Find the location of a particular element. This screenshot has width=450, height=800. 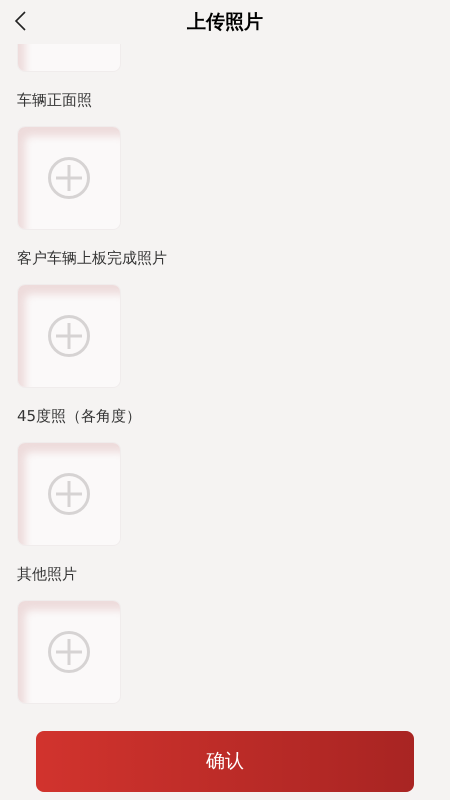

section-label: 客户车辆上板完成照片 is located at coordinates (92, 258).